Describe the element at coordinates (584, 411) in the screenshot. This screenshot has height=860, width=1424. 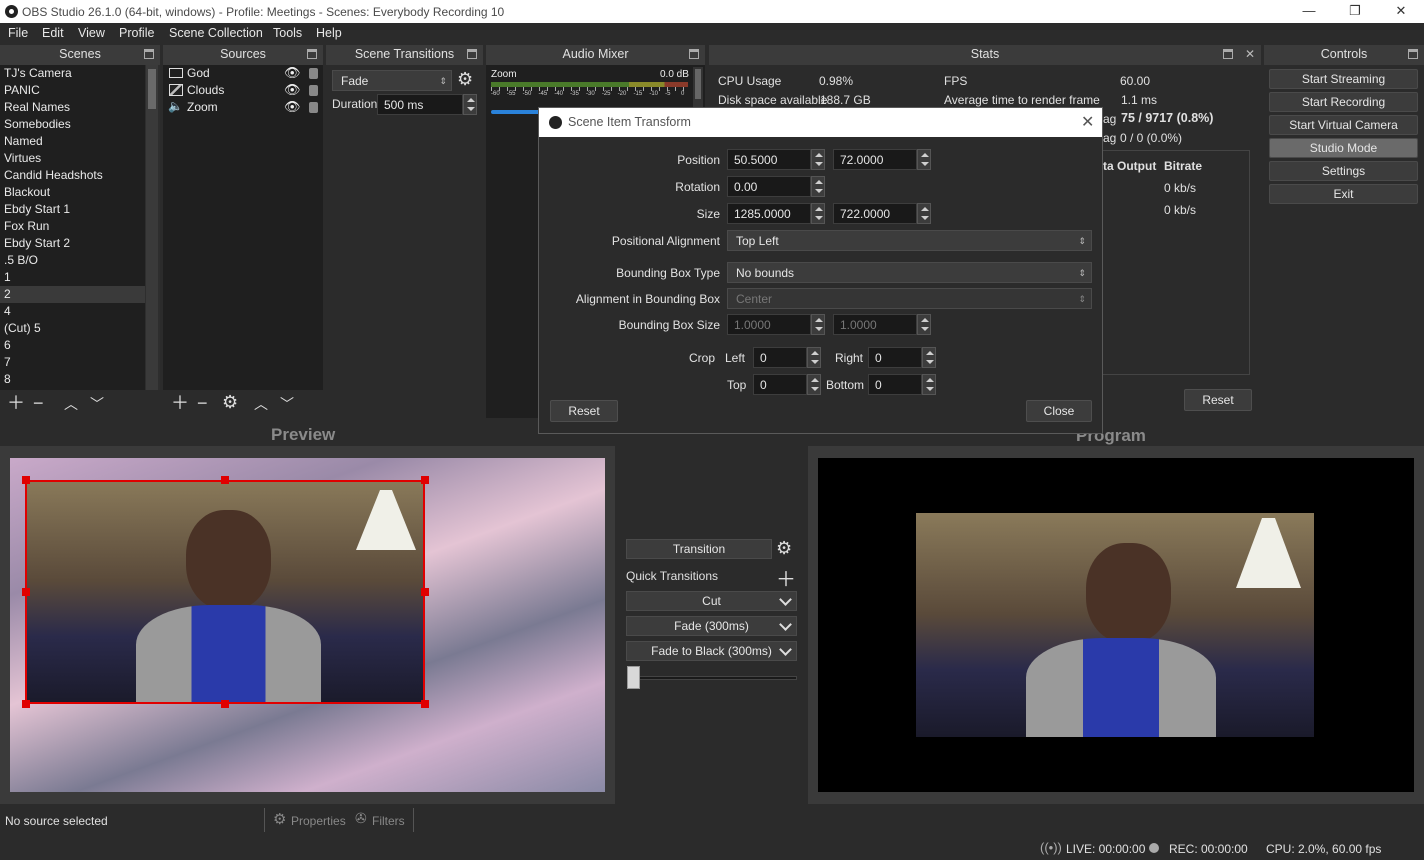
I see `dialog-reset-button: Reset` at that location.